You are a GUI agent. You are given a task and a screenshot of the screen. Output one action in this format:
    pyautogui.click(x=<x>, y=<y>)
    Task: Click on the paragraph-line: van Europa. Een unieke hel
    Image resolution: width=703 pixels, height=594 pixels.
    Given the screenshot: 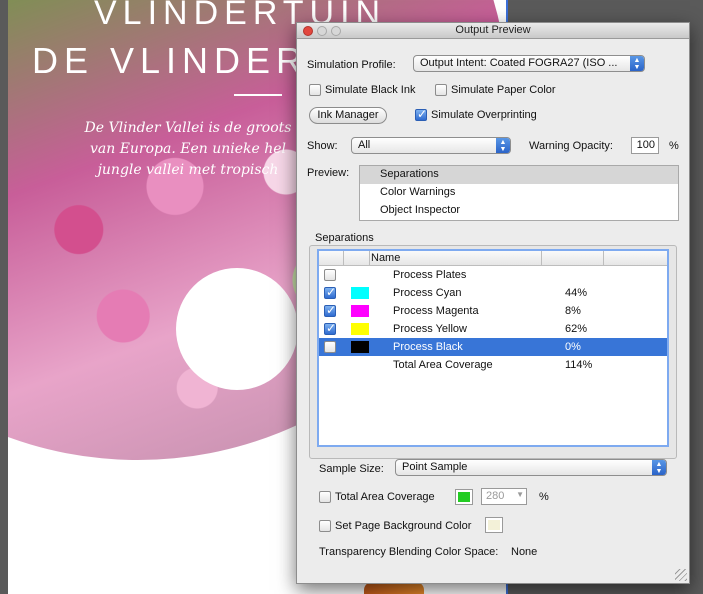 What is the action you would take?
    pyautogui.click(x=188, y=149)
    